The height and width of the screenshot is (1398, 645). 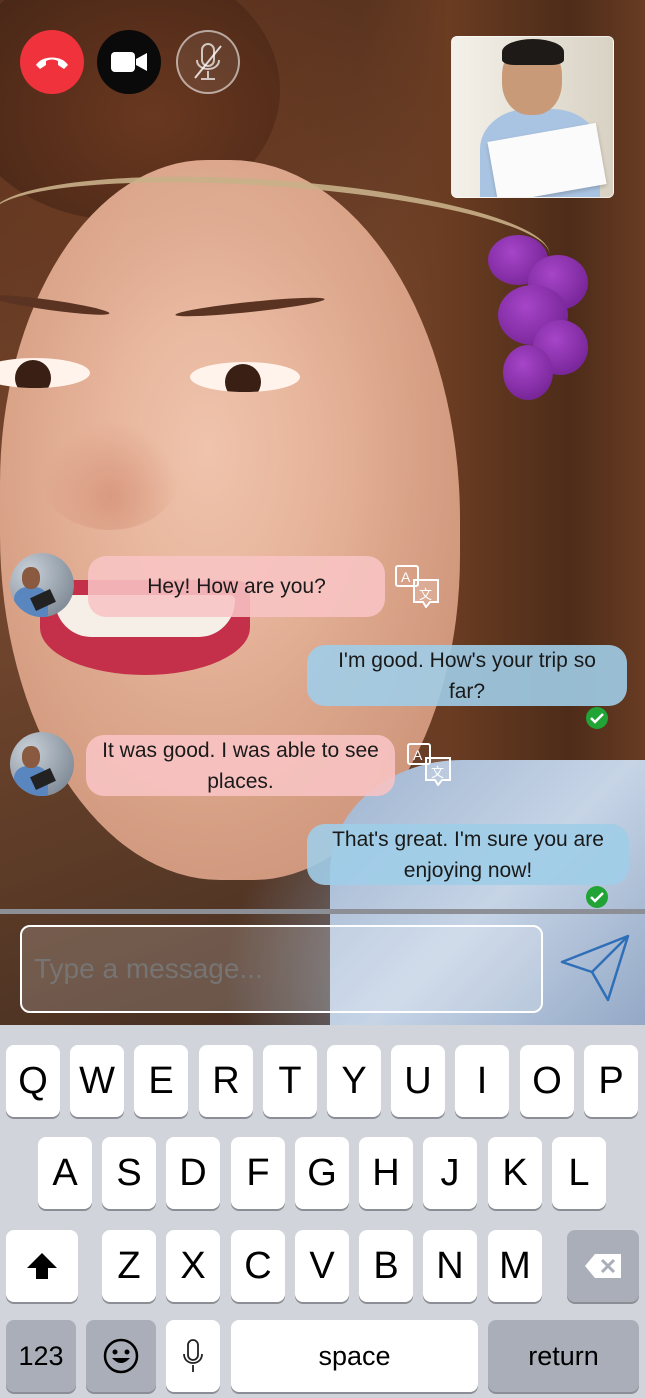 I want to click on key-k: K, so click(x=515, y=1173).